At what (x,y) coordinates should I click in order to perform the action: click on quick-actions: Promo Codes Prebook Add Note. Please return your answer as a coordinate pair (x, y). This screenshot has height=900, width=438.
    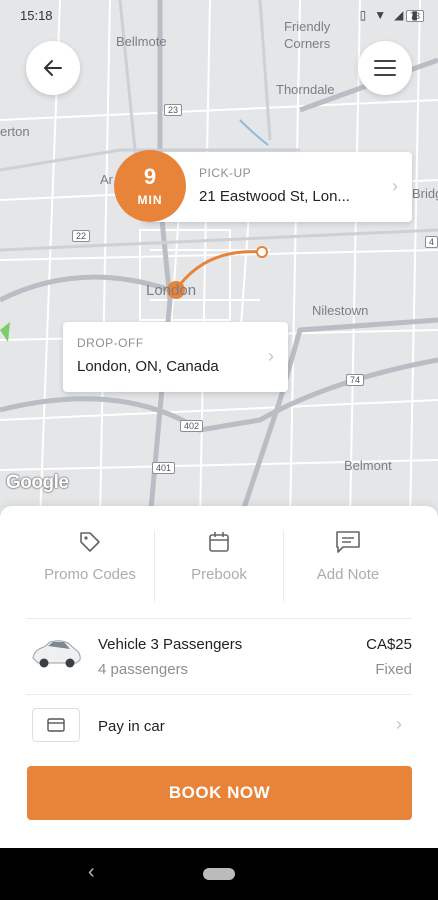
    Looking at the image, I should click on (219, 566).